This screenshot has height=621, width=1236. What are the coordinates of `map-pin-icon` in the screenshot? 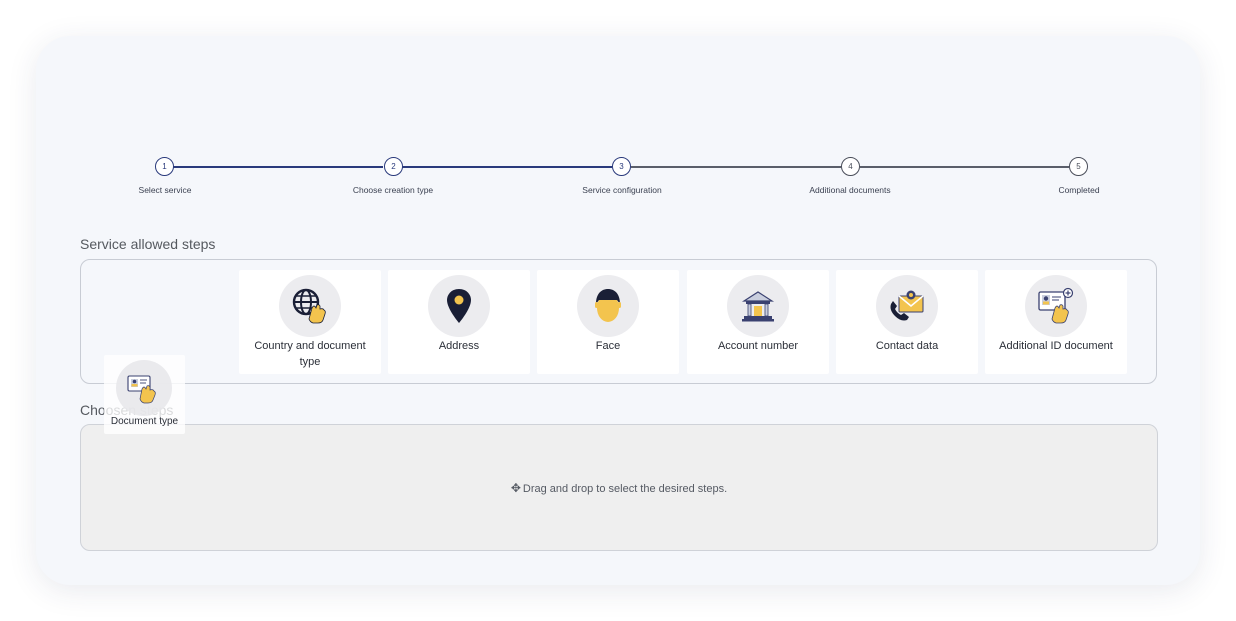 It's located at (459, 306).